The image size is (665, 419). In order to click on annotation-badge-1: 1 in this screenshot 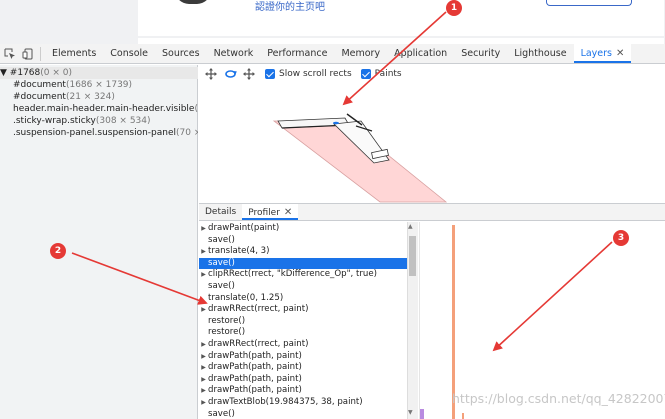, I will do `click(454, 8)`.